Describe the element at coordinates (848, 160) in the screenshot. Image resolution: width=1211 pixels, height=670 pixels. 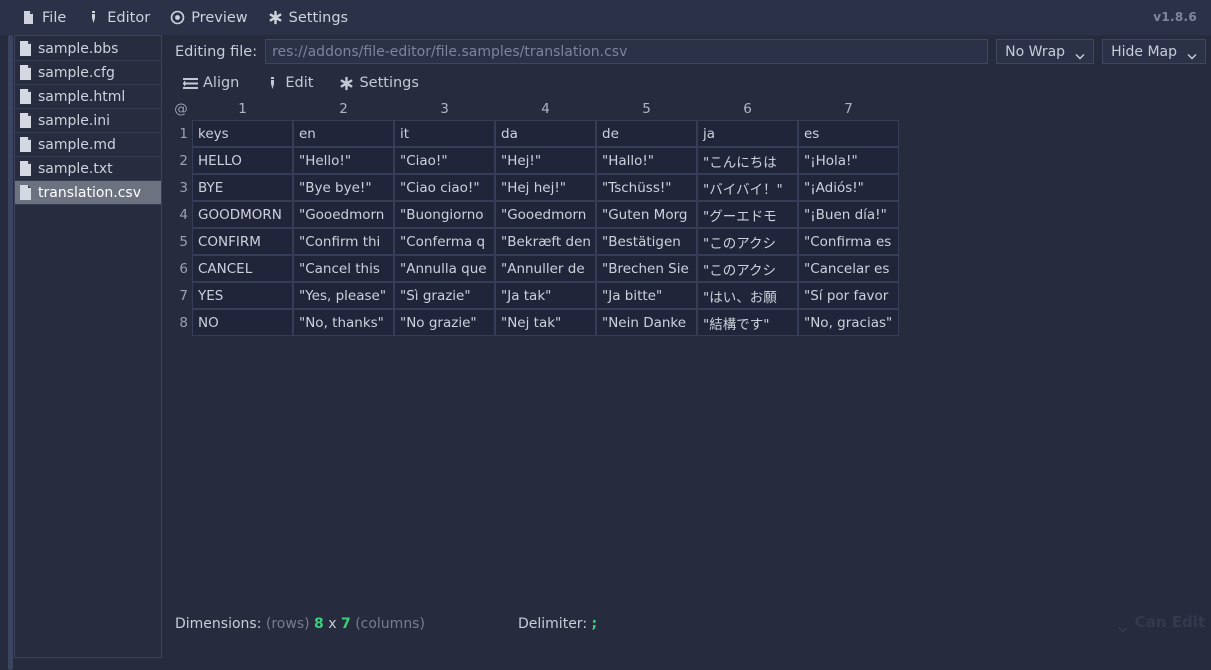
I see `table-cell: "¡Hola!"` at that location.